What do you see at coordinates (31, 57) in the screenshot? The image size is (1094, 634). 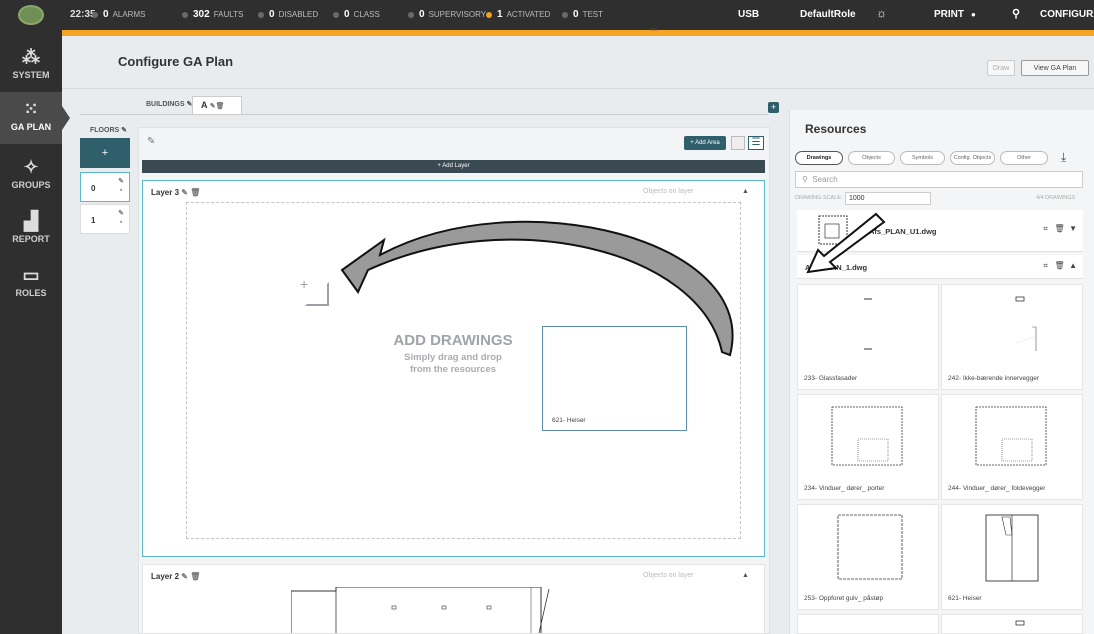 I see `network-icon: ⁂` at bounding box center [31, 57].